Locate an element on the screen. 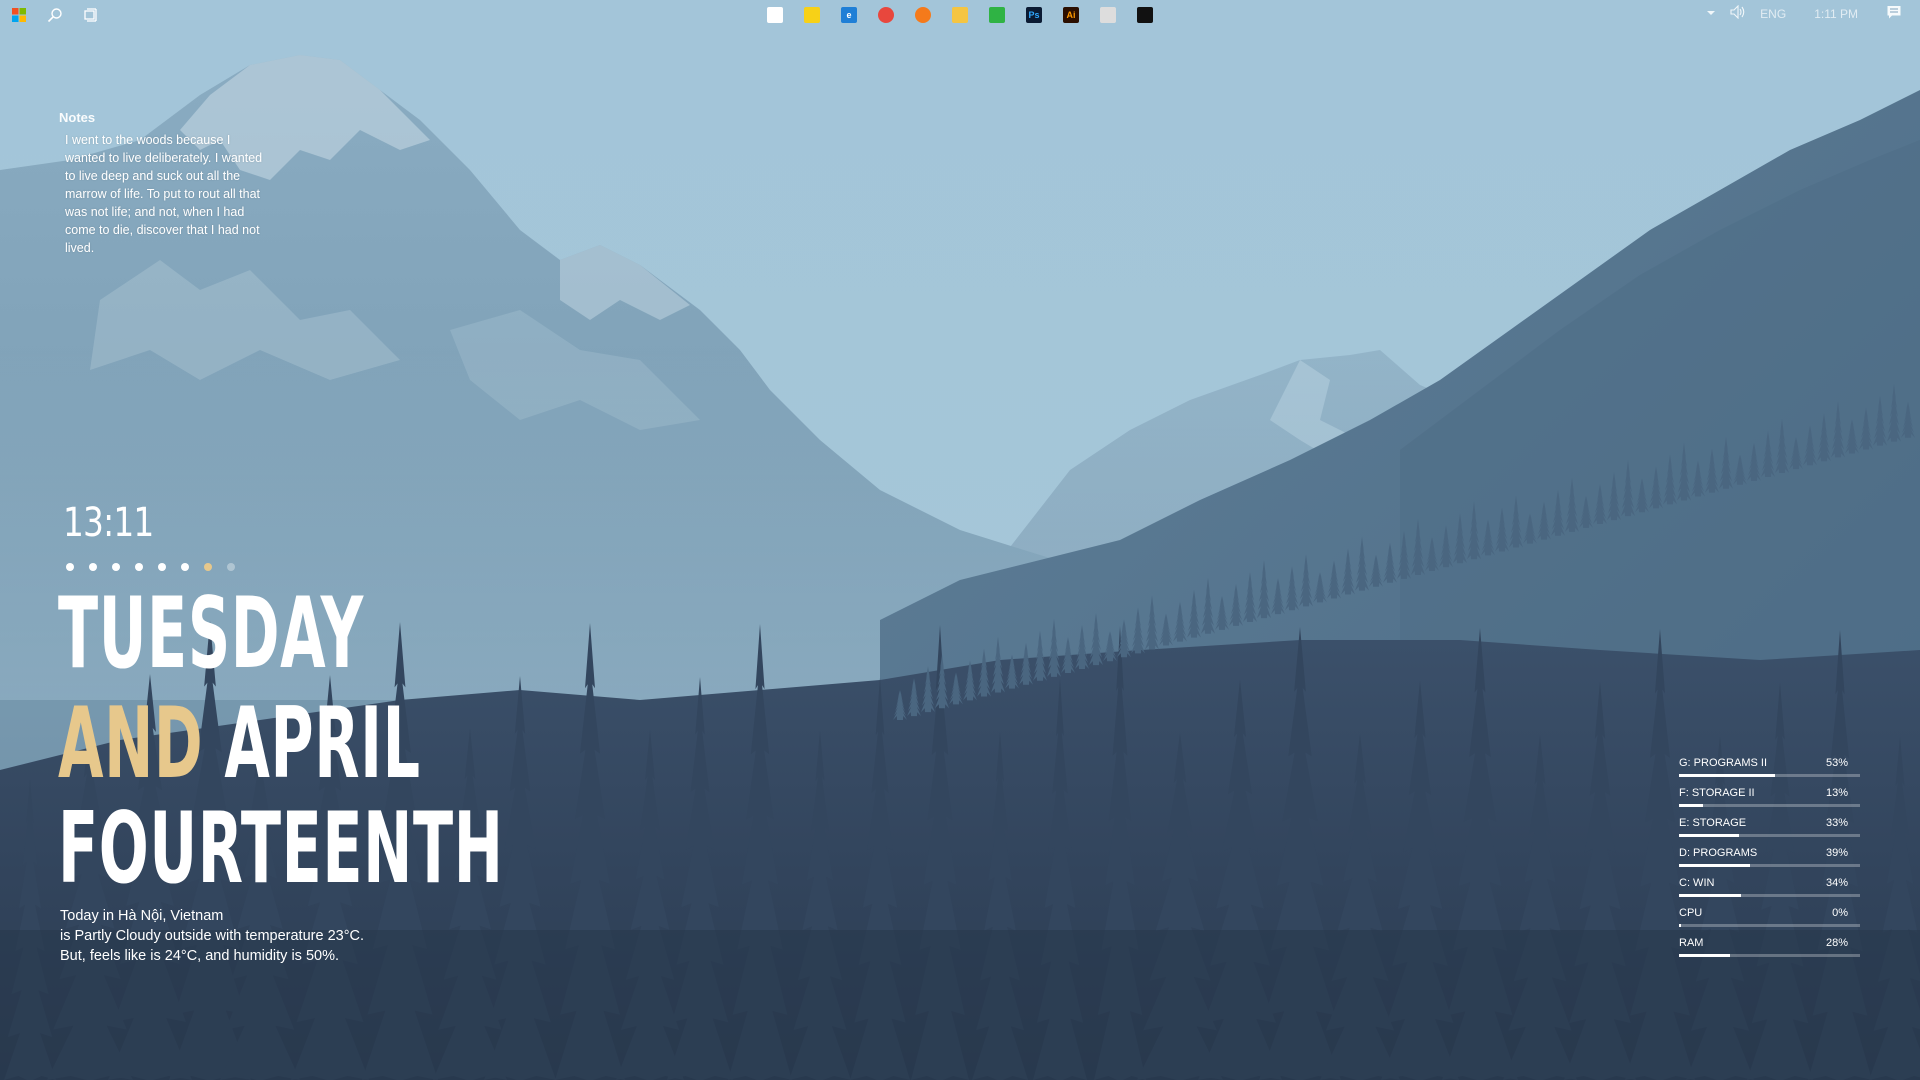 This screenshot has height=1080, width=1920. app-icon-label: Ps is located at coordinates (1034, 14).